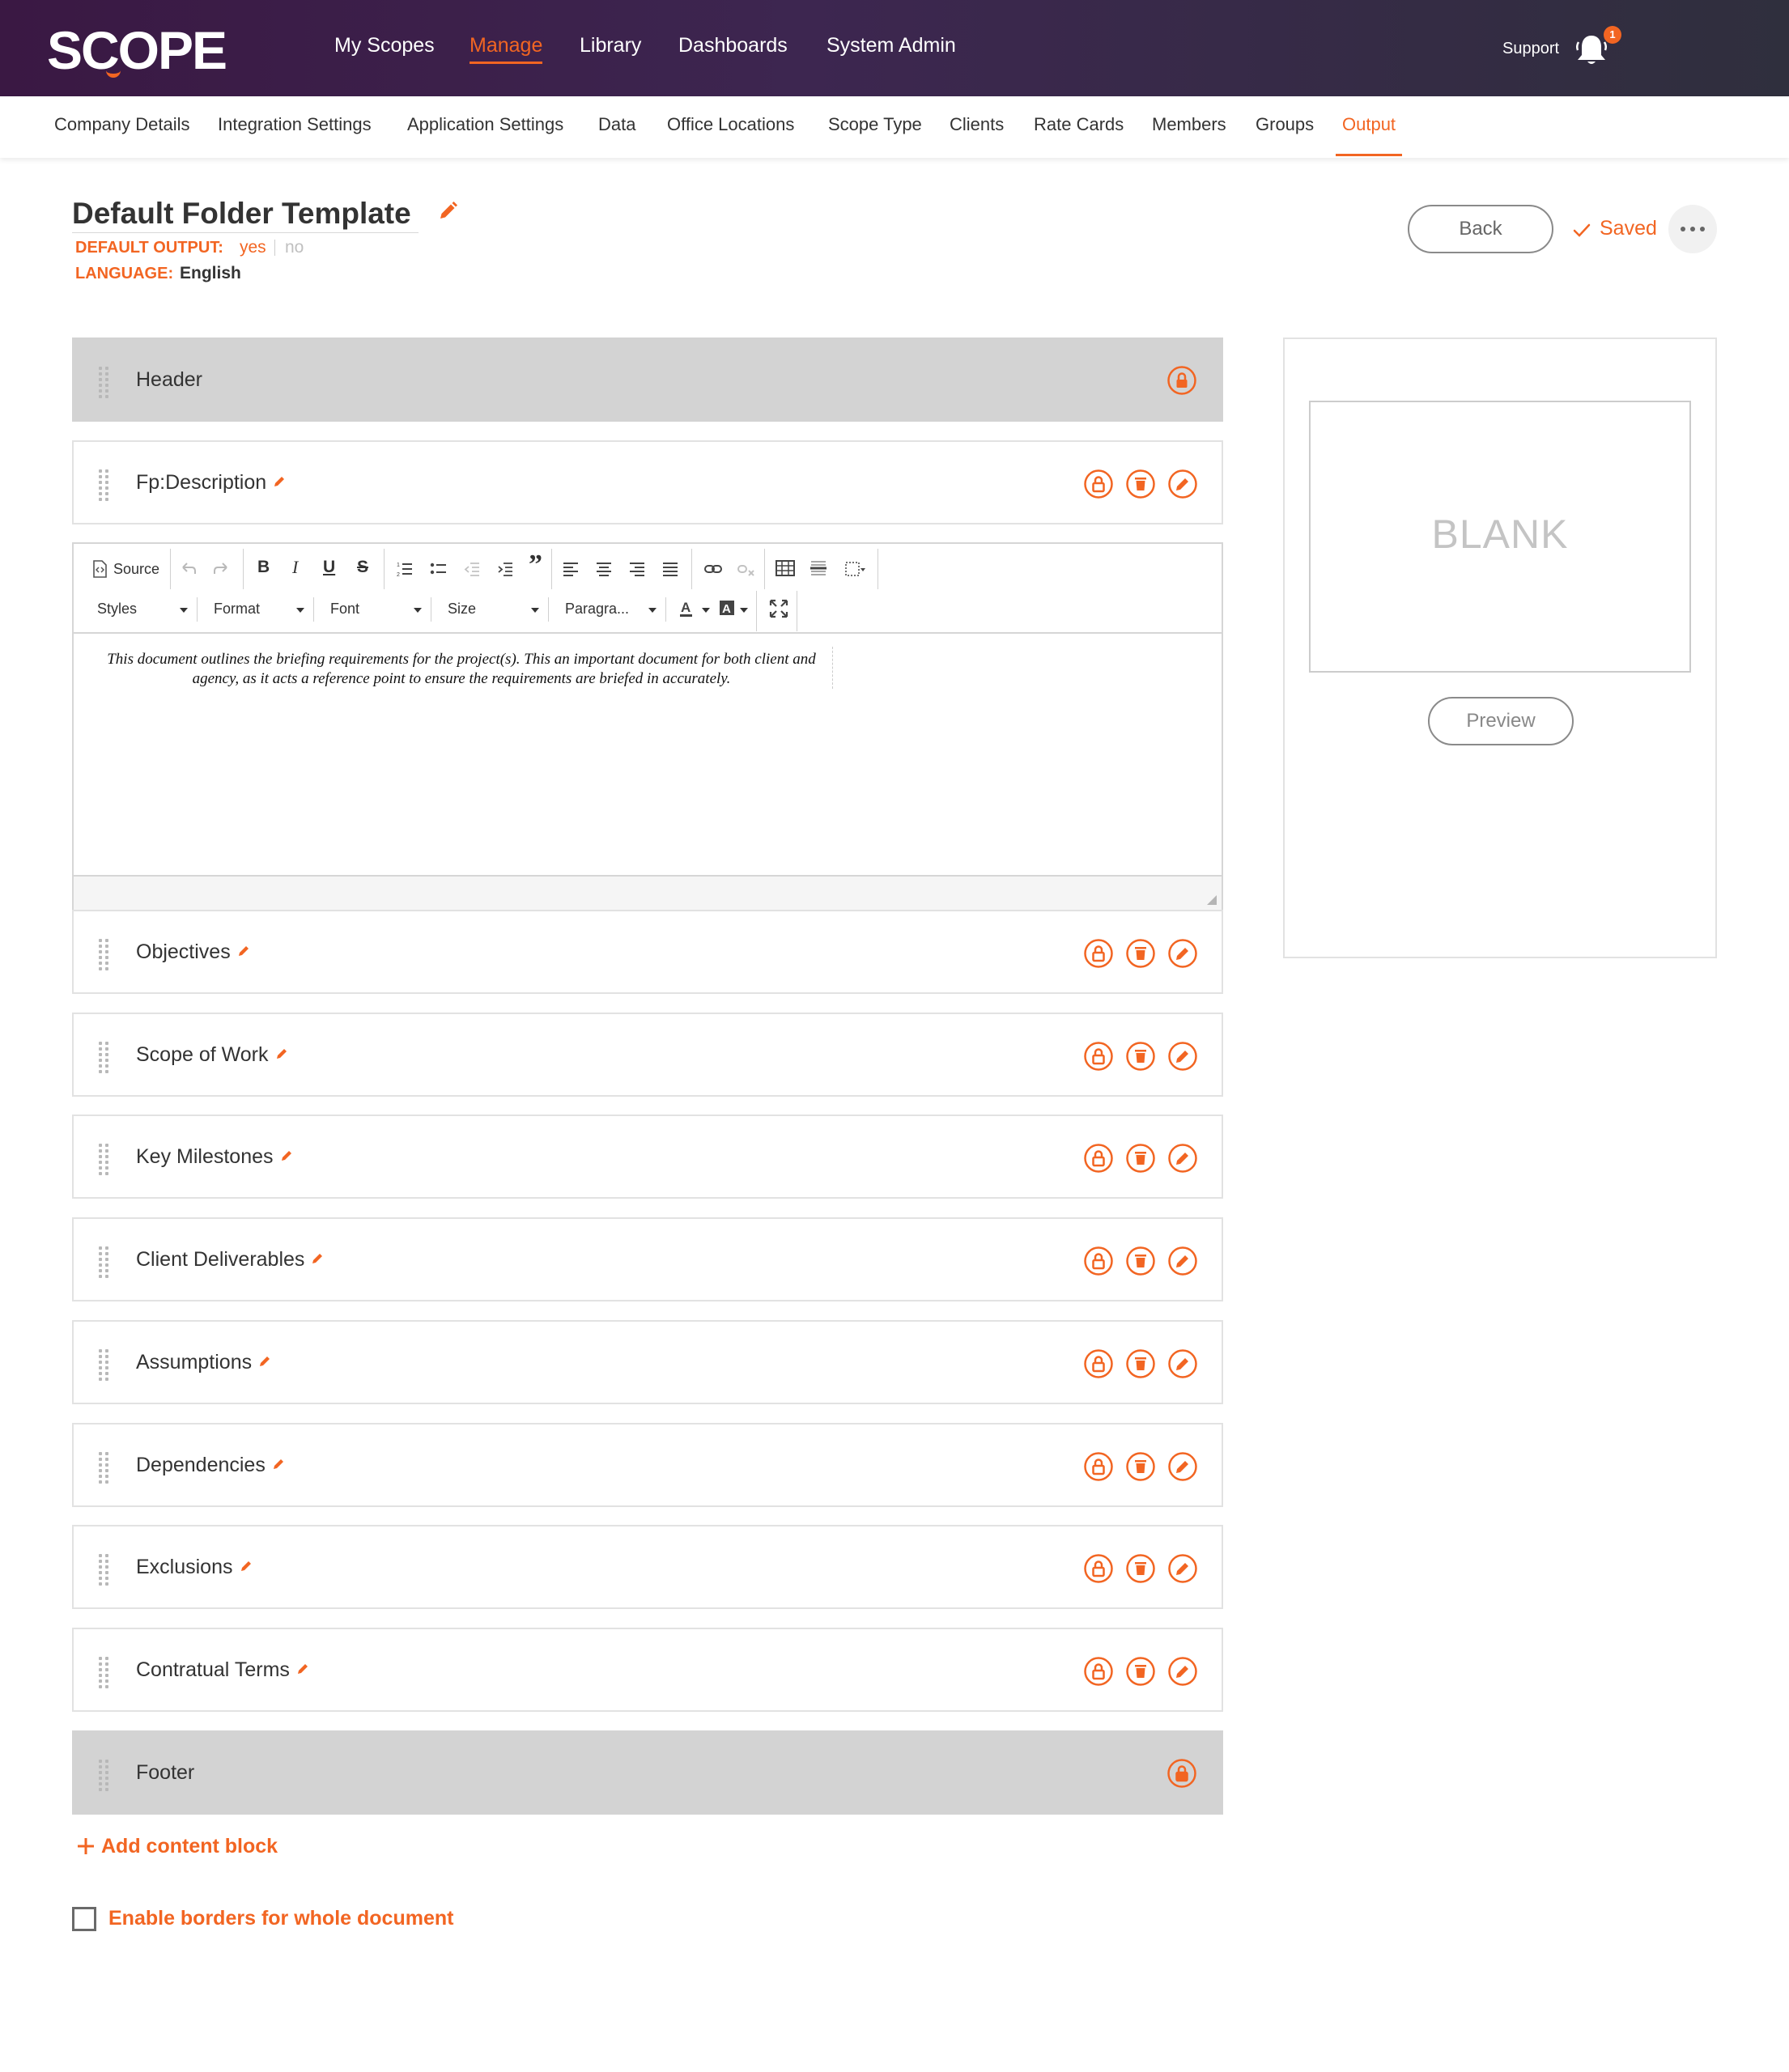 This screenshot has width=1789, height=2072. Describe the element at coordinates (818, 568) in the screenshot. I see `horizontal-rule-icon` at that location.